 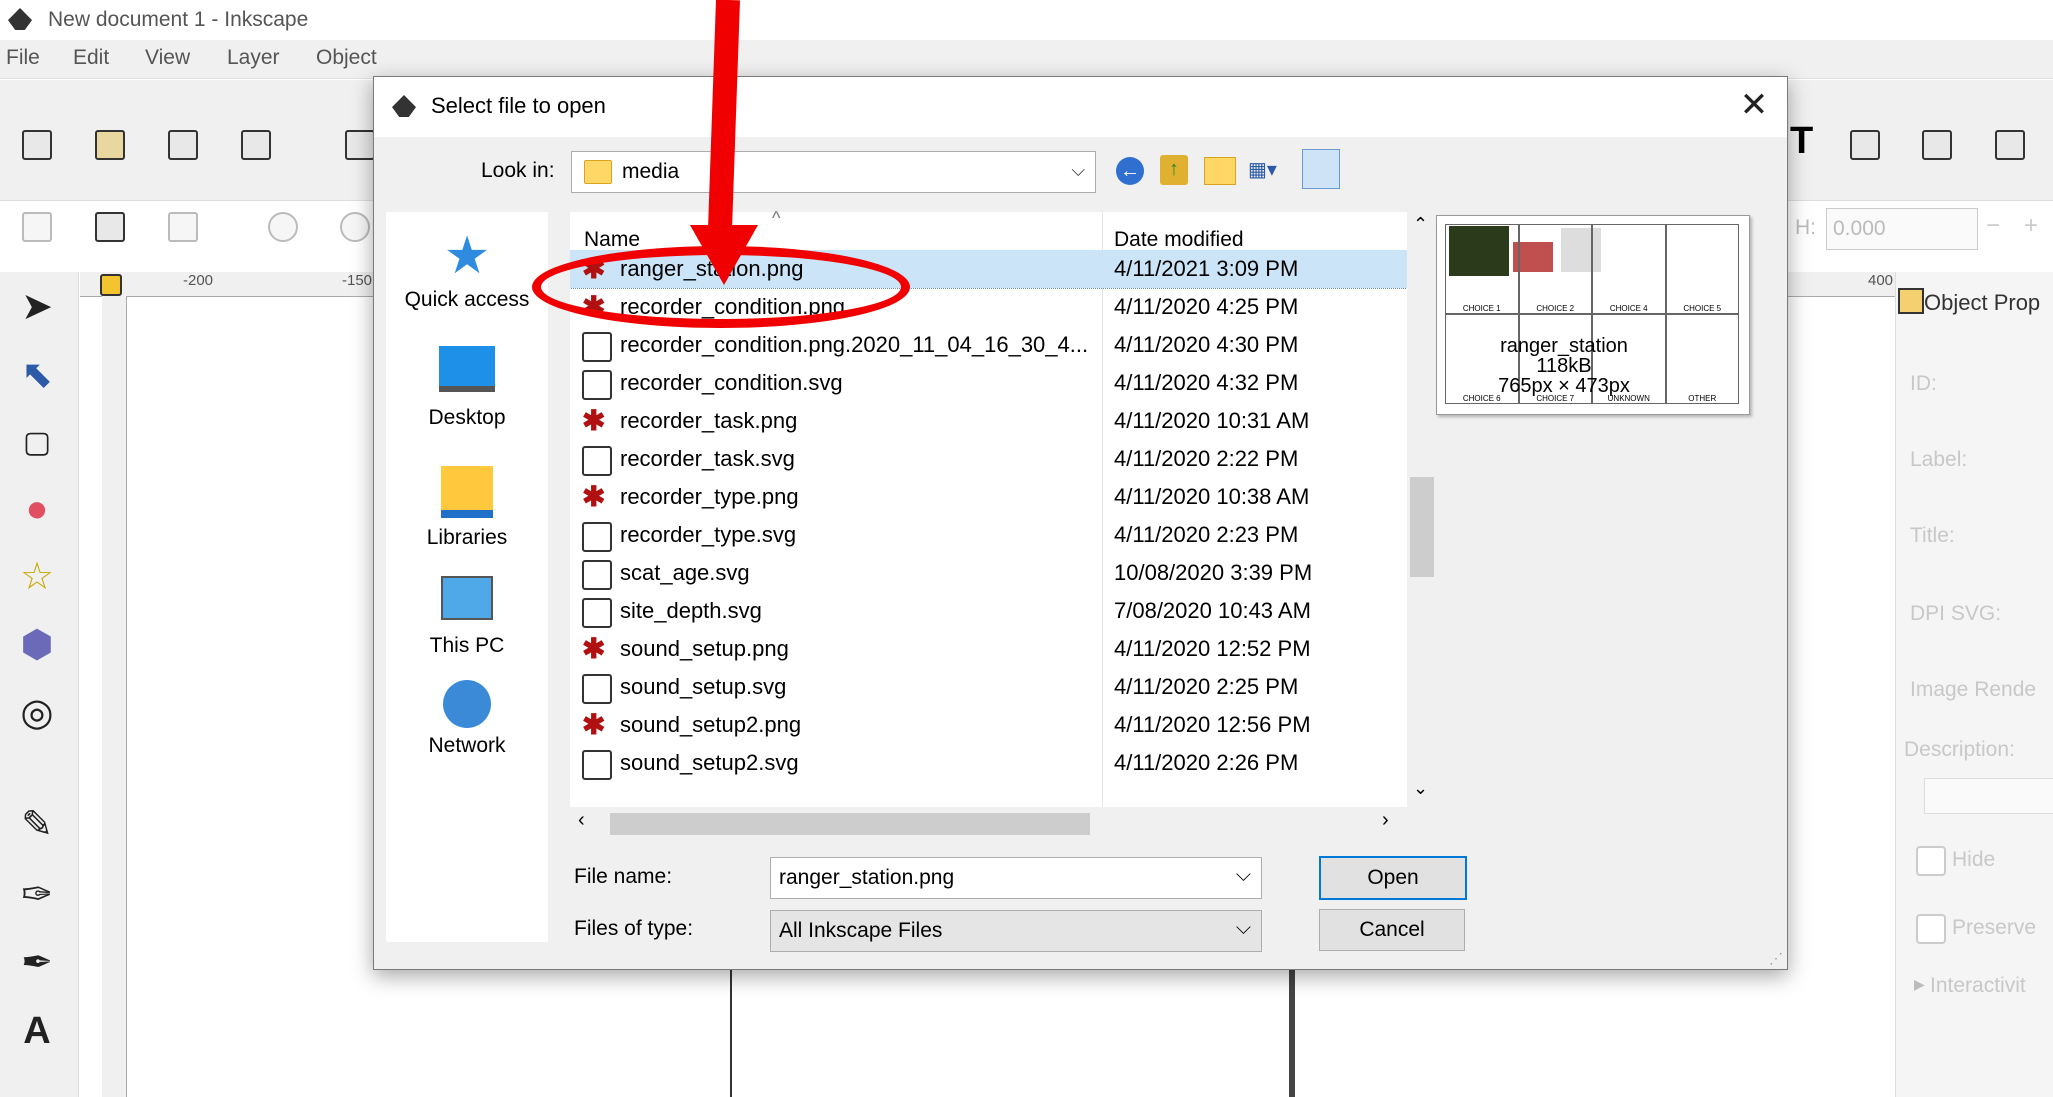 What do you see at coordinates (467, 617) in the screenshot?
I see `place-this-pc: This PC` at bounding box center [467, 617].